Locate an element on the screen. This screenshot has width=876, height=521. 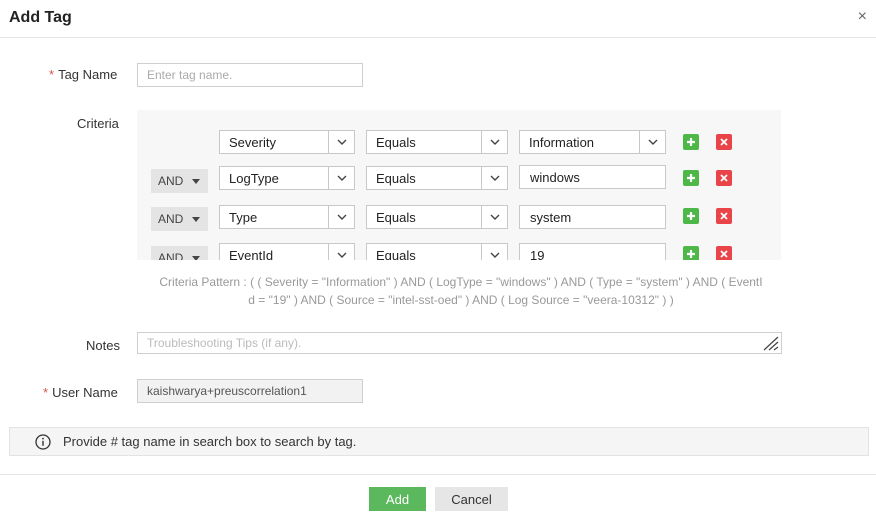
criteria-value-input: 19 is located at coordinates (592, 251).